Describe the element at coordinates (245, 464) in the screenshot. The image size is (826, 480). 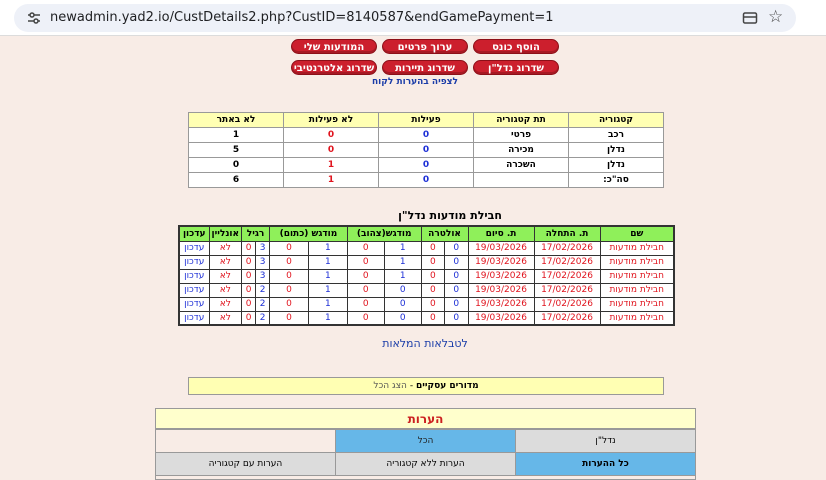
I see `tab-notes-with-category: הערות עם קטגוריה` at that location.